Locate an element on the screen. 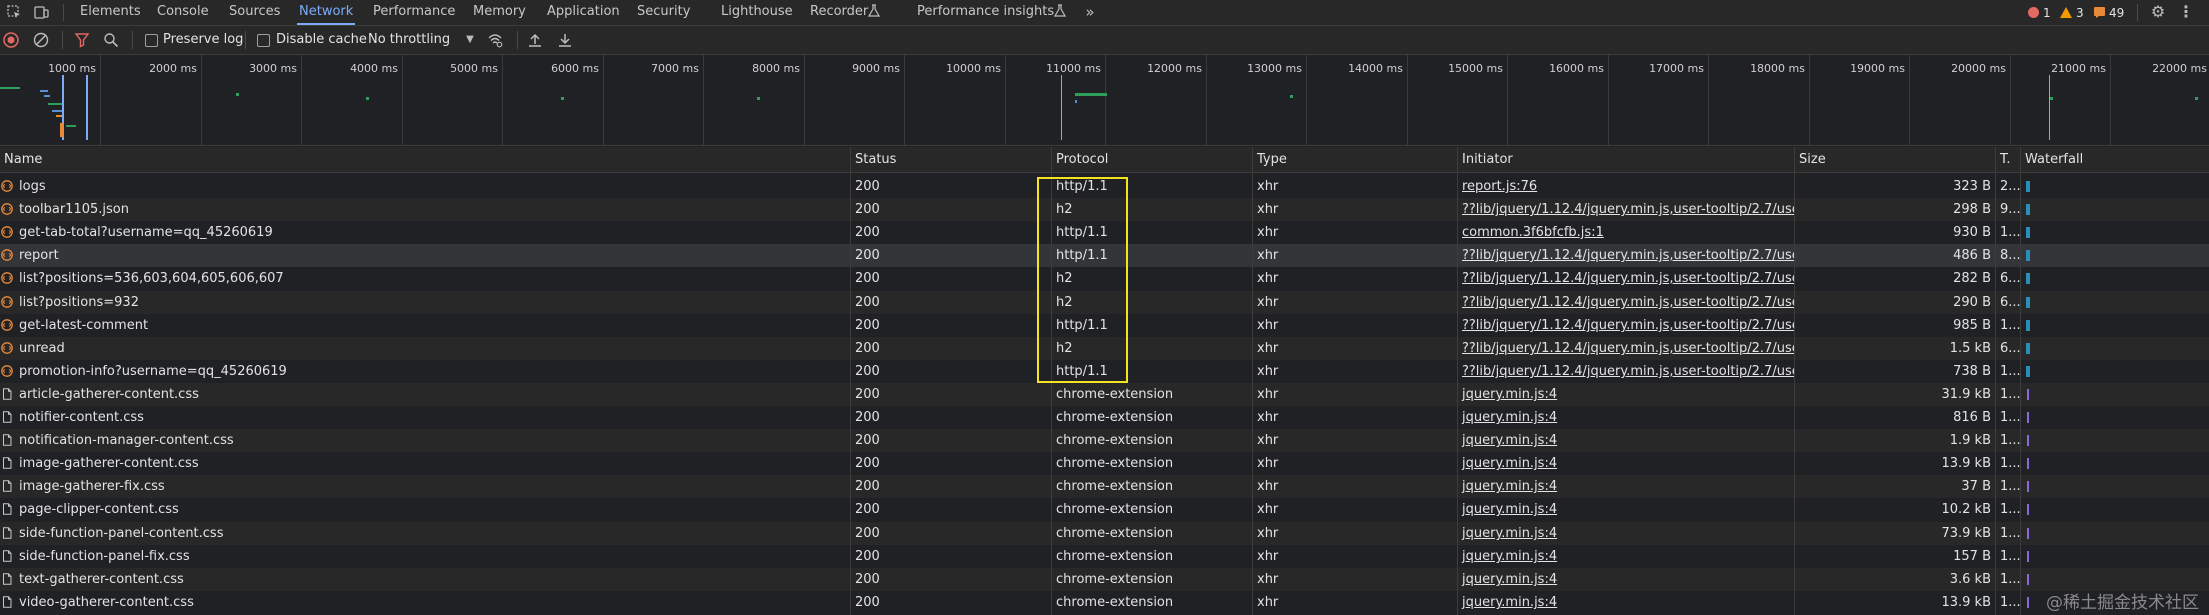  tab-memory: Memory is located at coordinates (499, 12).